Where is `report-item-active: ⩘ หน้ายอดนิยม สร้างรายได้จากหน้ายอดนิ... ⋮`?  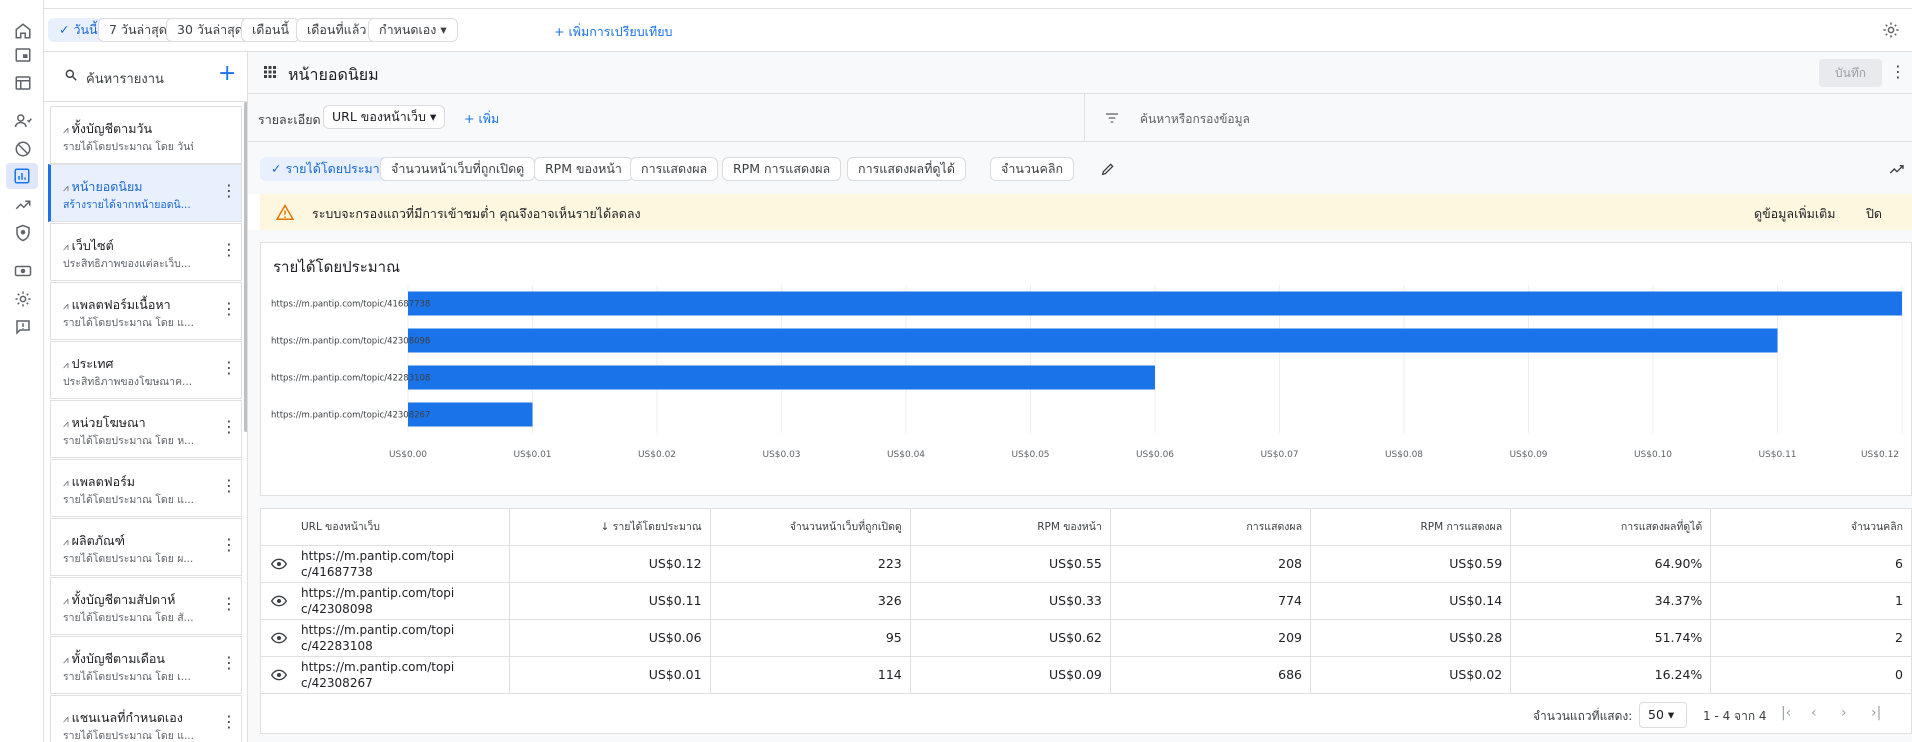
report-item-active: ⩘ หน้ายอดนิยม สร้างรายได้จากหน้ายอดนิ... ⋮ is located at coordinates (145, 193).